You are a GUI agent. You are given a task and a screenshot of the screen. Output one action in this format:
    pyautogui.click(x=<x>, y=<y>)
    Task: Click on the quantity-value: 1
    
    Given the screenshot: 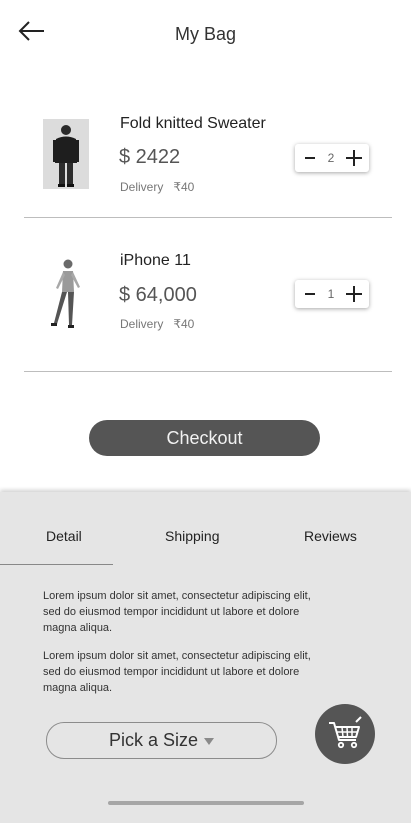 What is the action you would take?
    pyautogui.click(x=331, y=294)
    